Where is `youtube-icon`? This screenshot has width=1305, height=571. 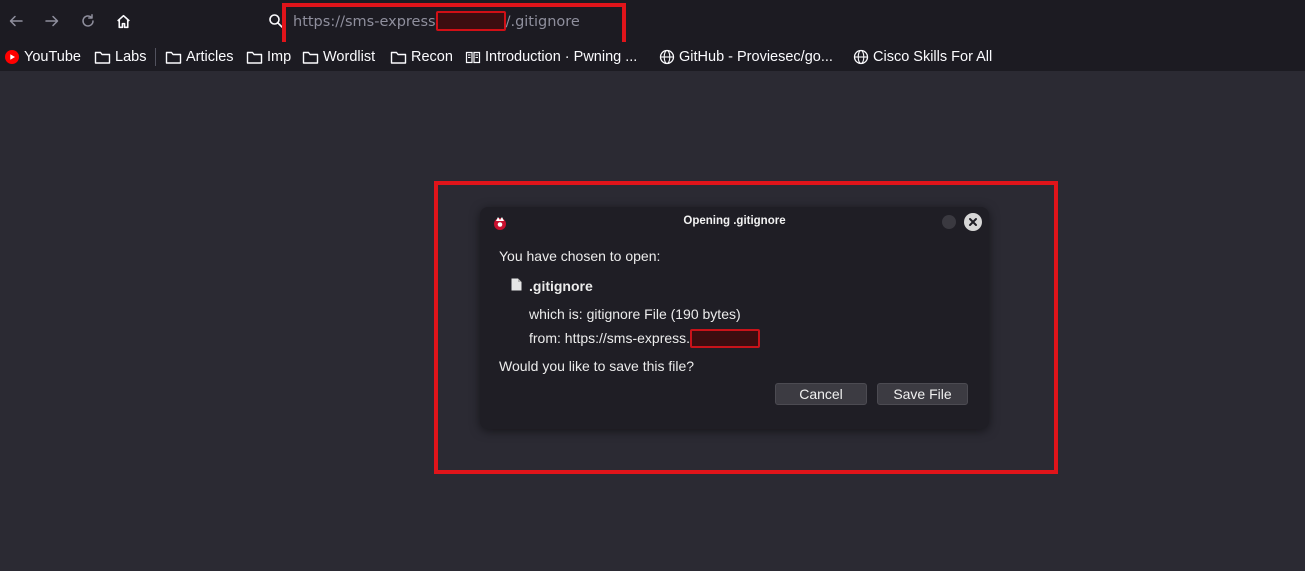 youtube-icon is located at coordinates (12, 57).